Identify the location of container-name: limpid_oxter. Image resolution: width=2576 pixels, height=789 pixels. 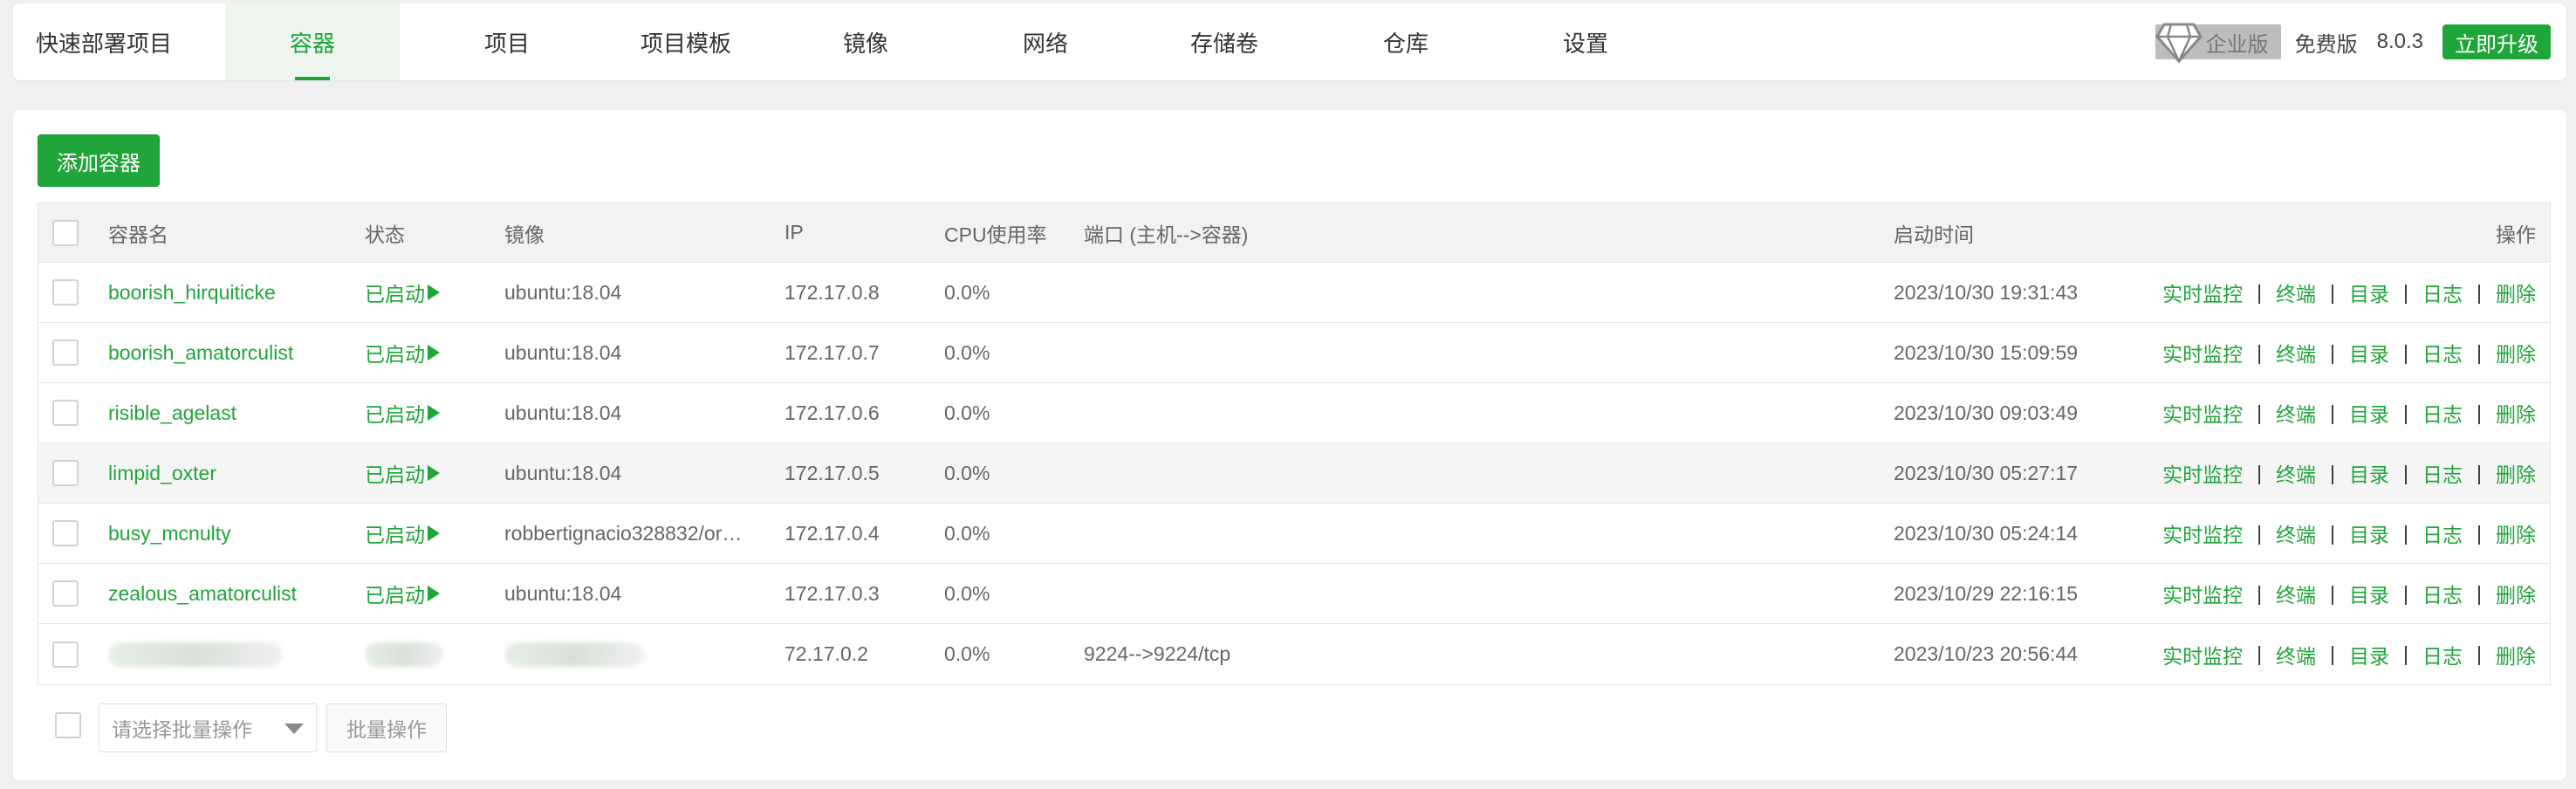
(162, 474).